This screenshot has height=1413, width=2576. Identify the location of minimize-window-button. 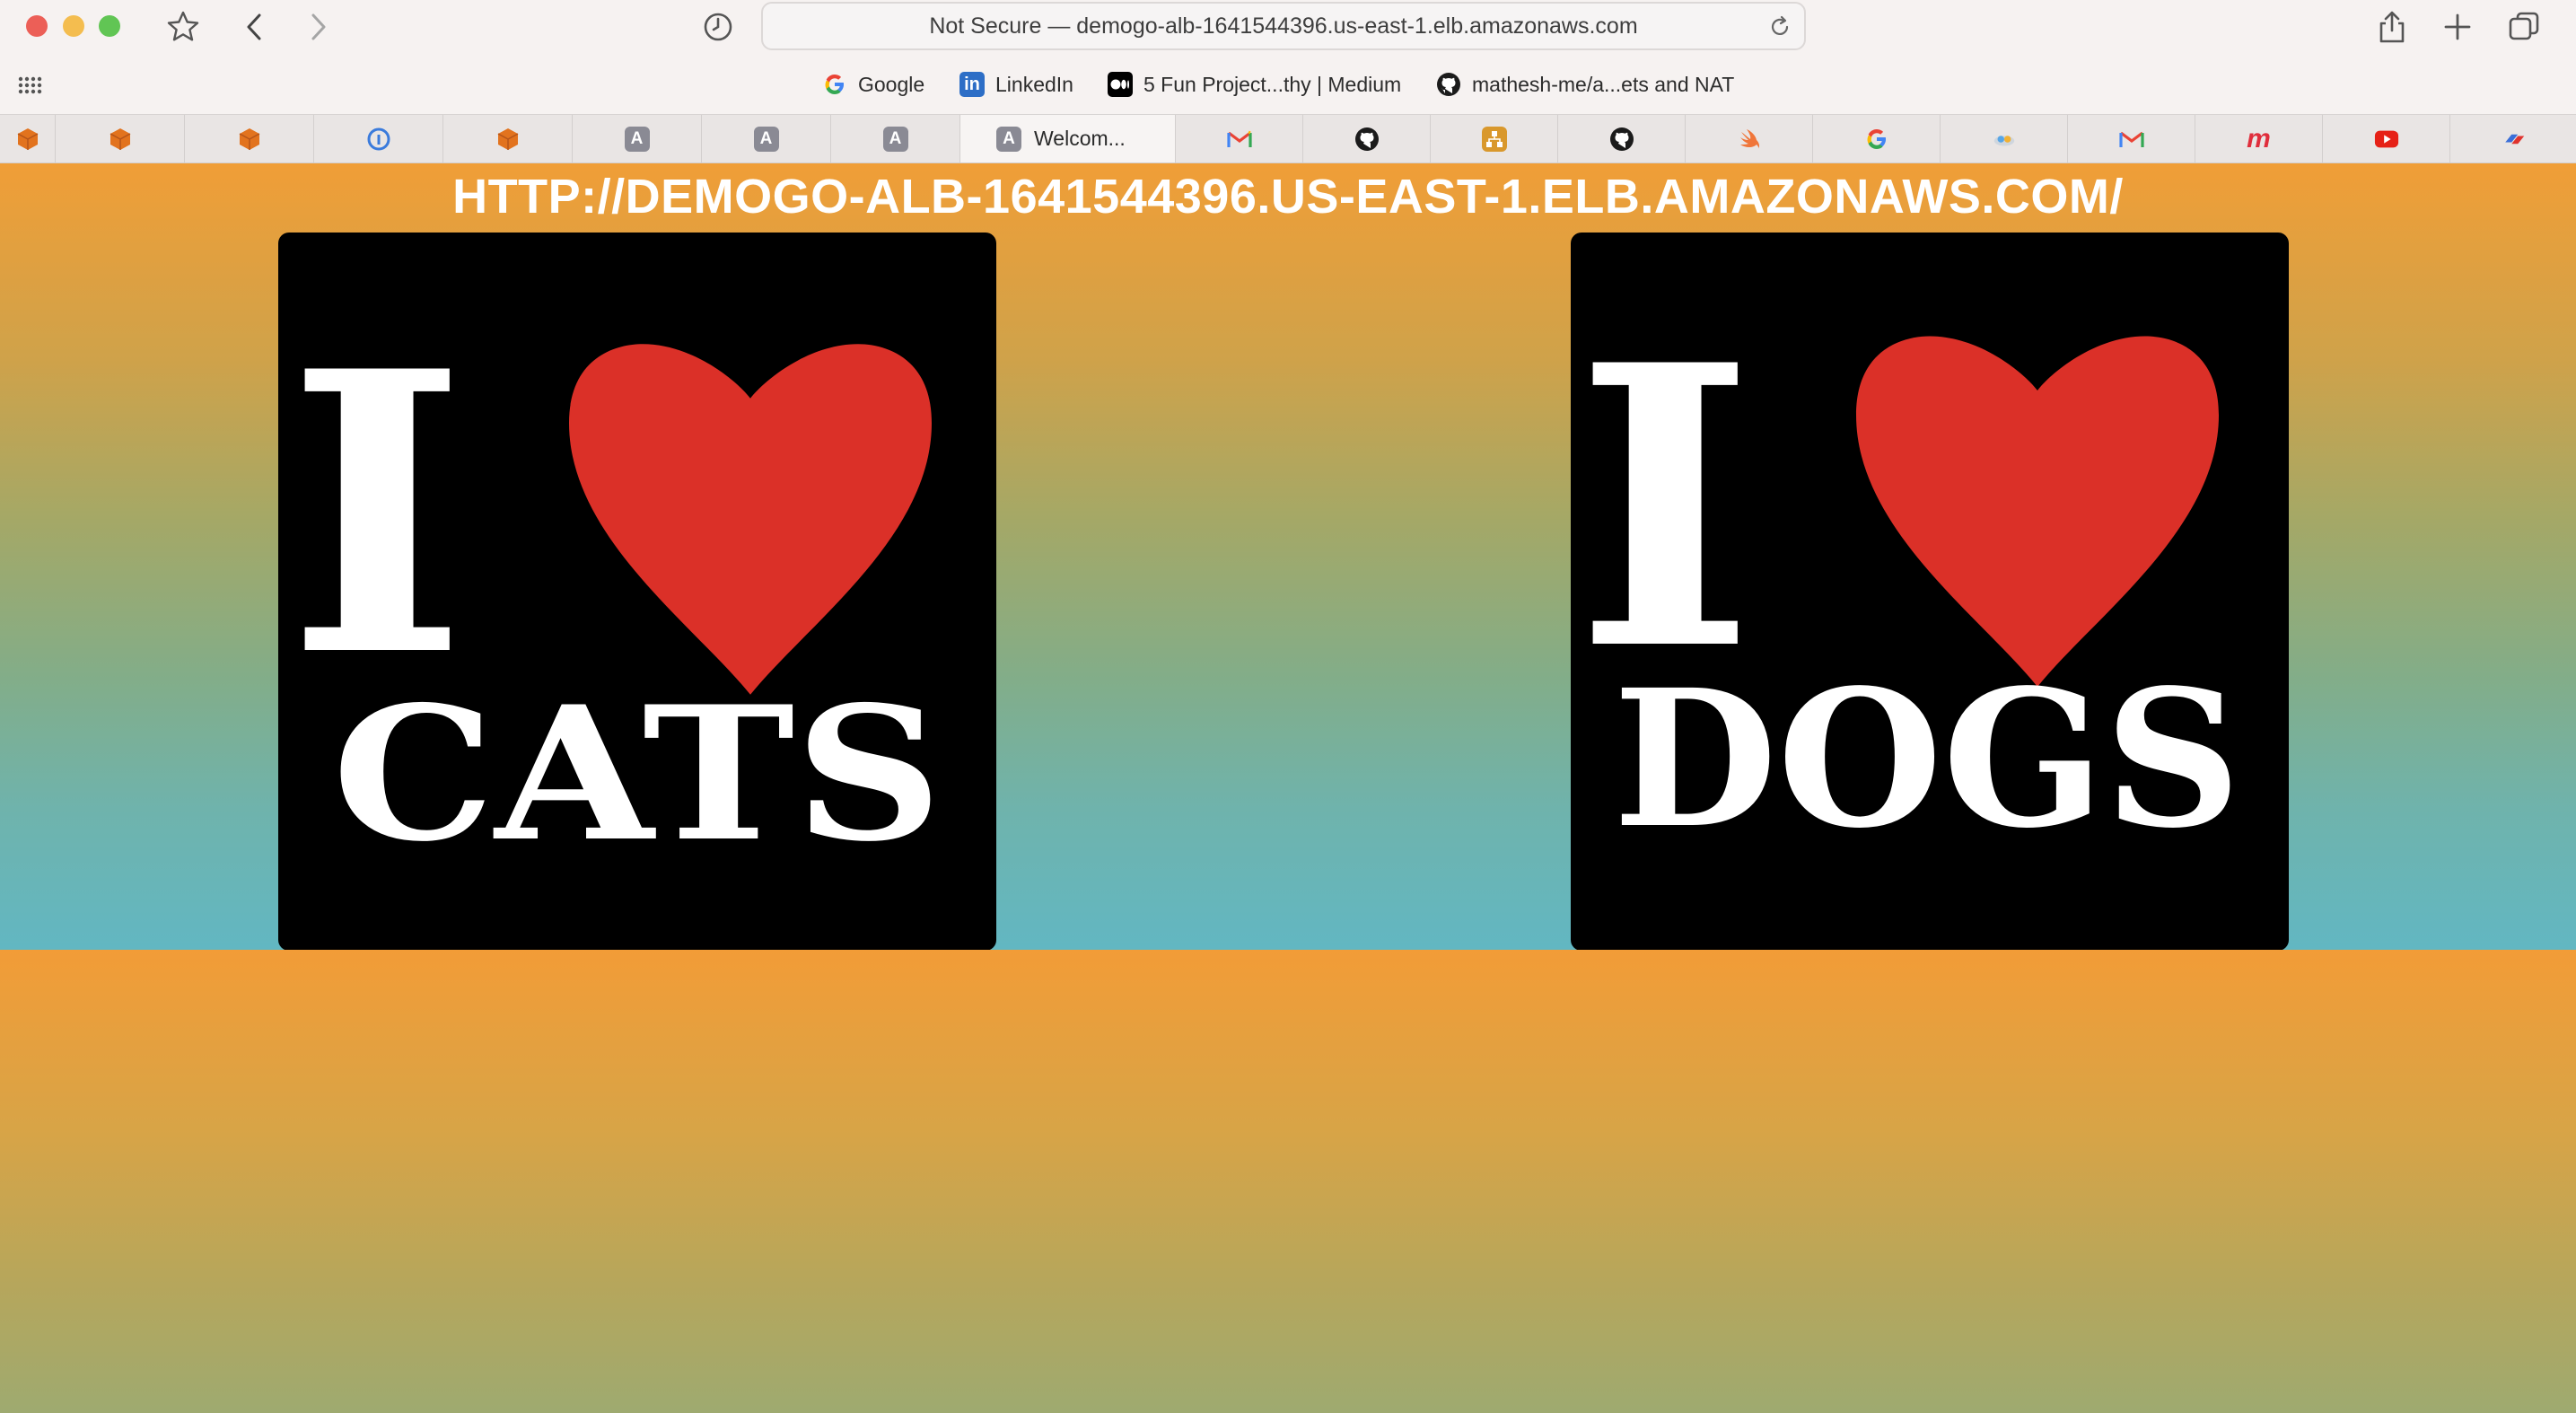
(73, 26).